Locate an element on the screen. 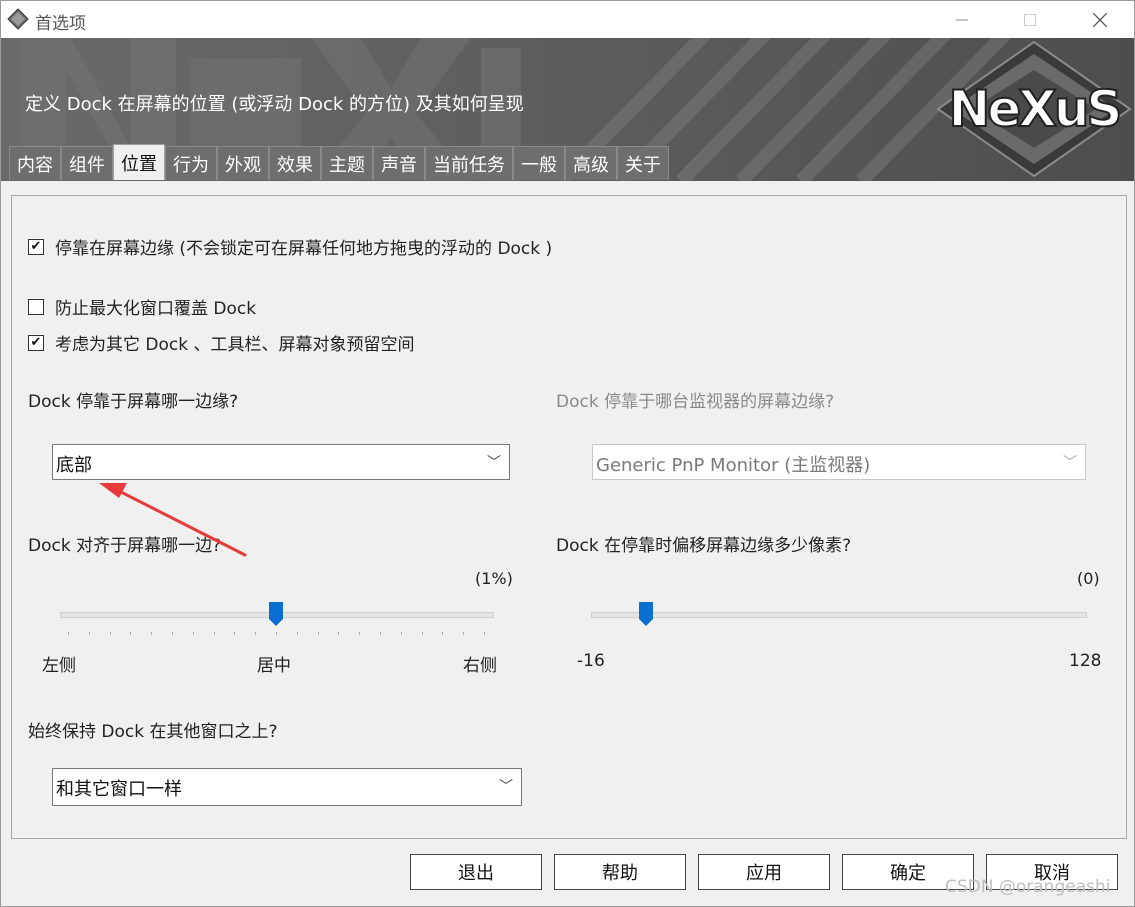  dock-edge-checkbox: ✔ is located at coordinates (36, 246).